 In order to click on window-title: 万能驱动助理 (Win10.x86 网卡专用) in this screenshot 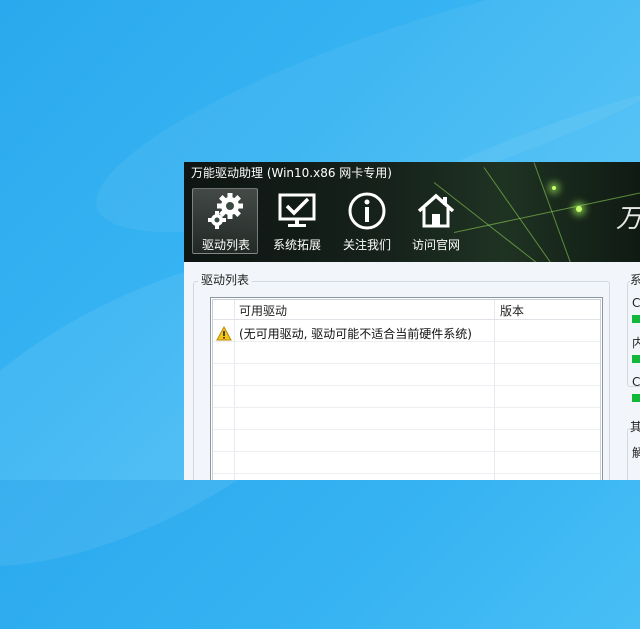, I will do `click(291, 173)`.